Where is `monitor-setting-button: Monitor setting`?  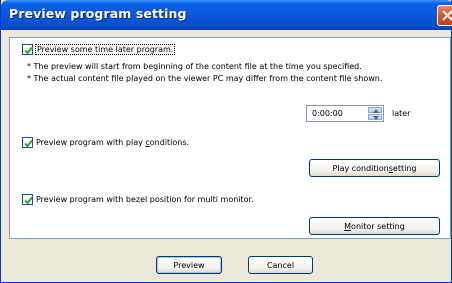
monitor-setting-button: Monitor setting is located at coordinates (374, 226).